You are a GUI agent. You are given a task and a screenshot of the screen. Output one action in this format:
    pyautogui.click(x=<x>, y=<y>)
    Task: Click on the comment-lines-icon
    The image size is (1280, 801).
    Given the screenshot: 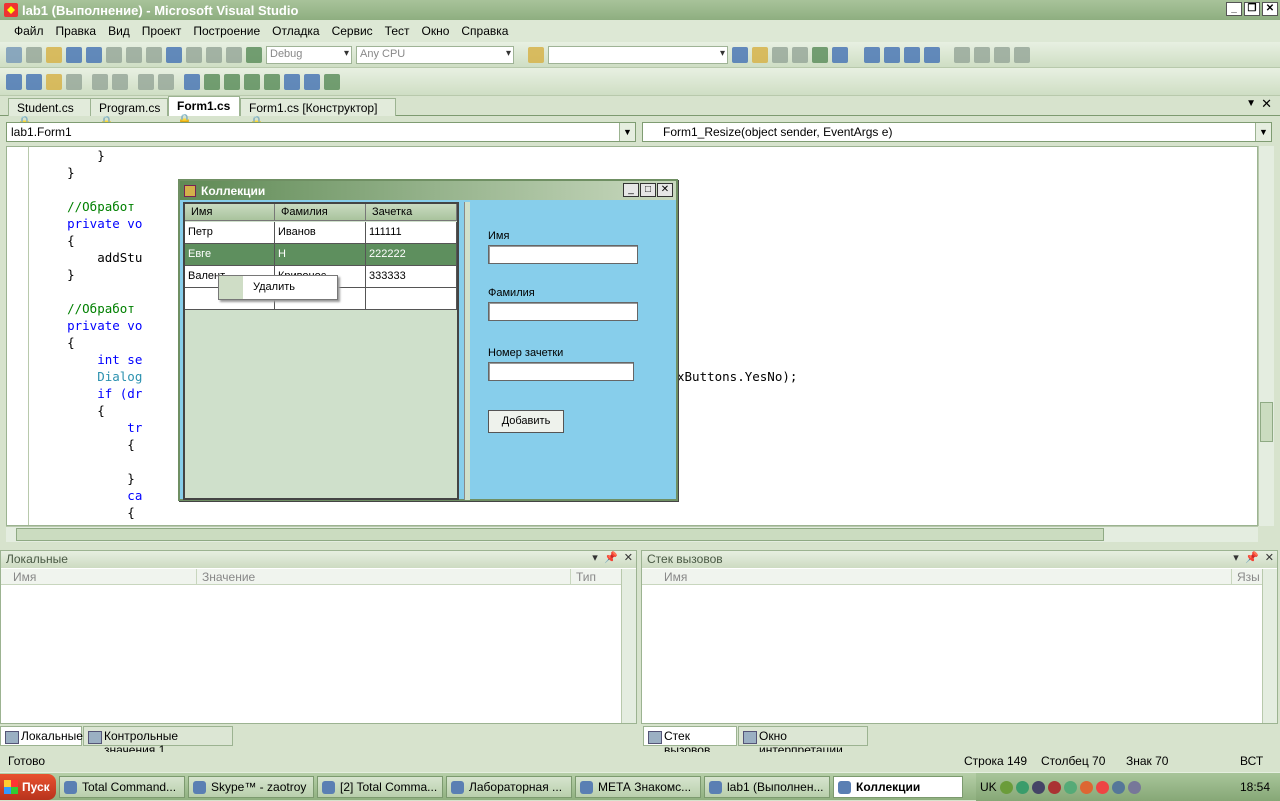 What is the action you would take?
    pyautogui.click(x=146, y=81)
    